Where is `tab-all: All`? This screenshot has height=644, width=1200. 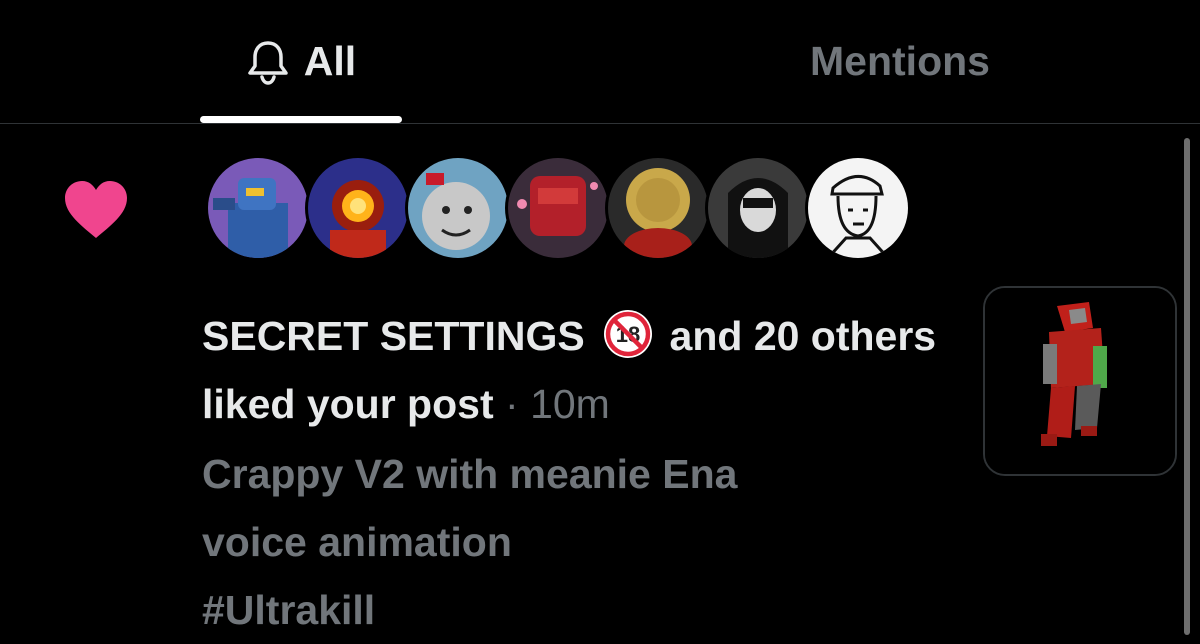
tab-all: All is located at coordinates (301, 61).